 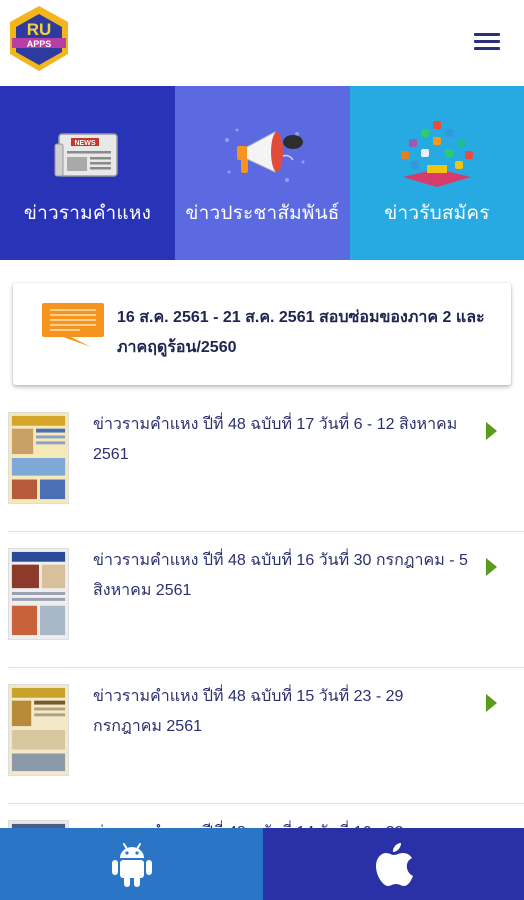 What do you see at coordinates (437, 213) in the screenshot?
I see `tile-label: ข่าวรับสมัคร` at bounding box center [437, 213].